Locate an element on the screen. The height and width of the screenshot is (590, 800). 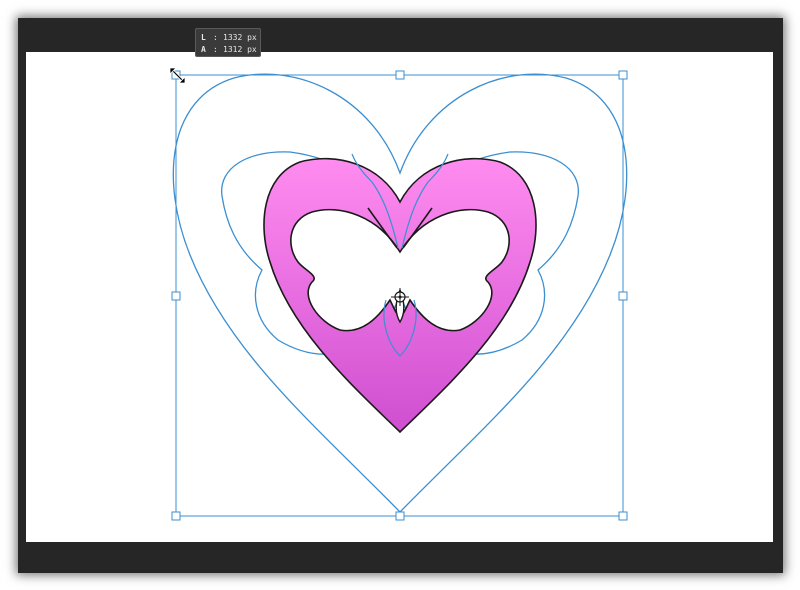
width-value: 1332 px is located at coordinates (240, 37).